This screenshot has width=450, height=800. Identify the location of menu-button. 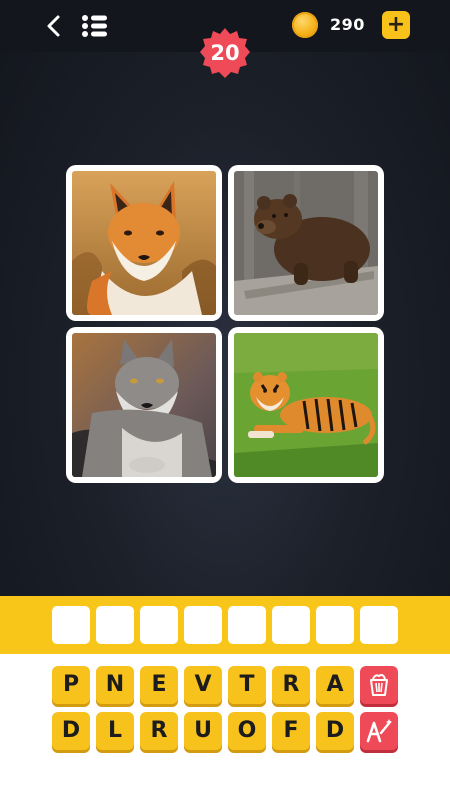
(95, 26).